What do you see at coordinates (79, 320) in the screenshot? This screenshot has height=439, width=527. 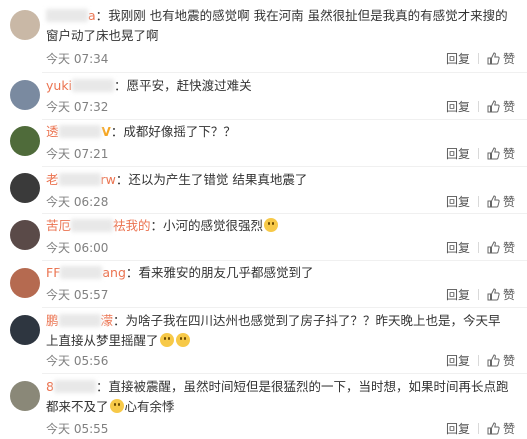 I see `username: 鹏濛` at bounding box center [79, 320].